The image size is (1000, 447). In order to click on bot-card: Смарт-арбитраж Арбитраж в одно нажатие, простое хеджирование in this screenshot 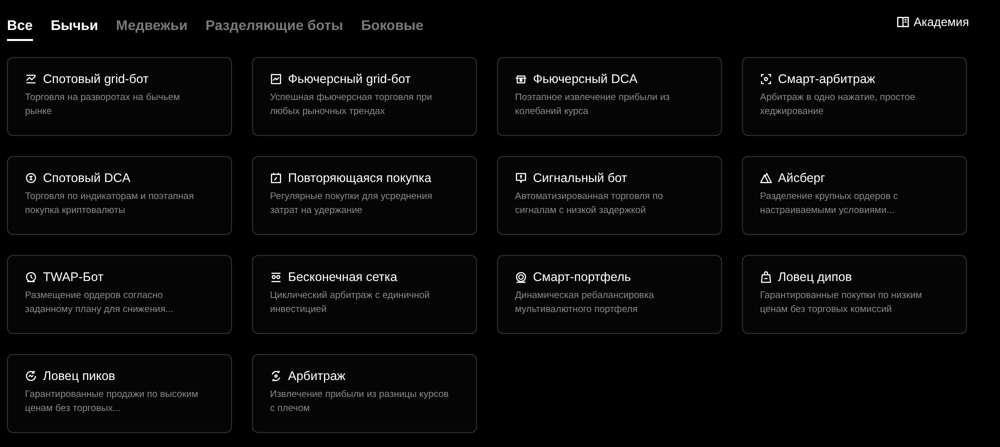, I will do `click(854, 96)`.